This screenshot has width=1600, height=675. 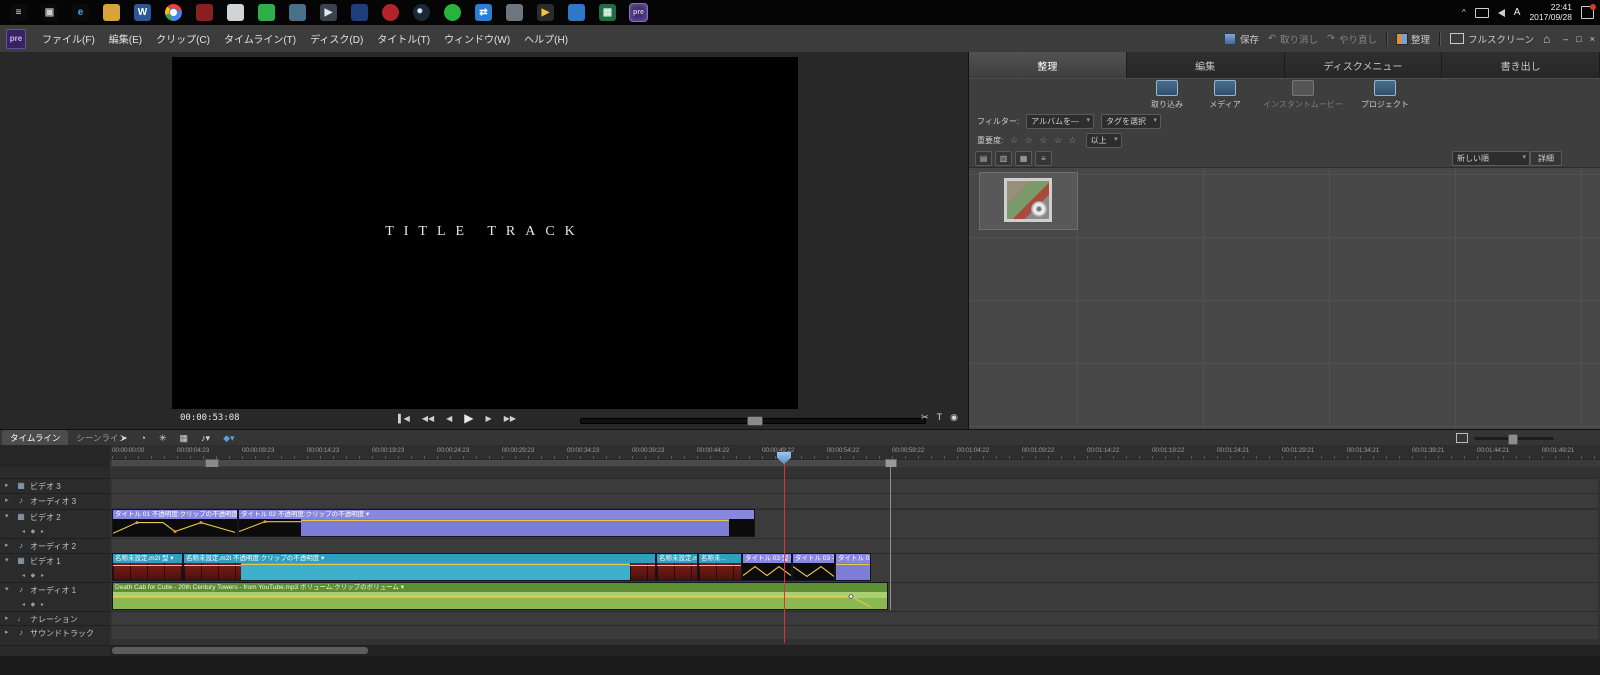 What do you see at coordinates (1492, 39) in the screenshot?
I see `fullscreen-button: フルスクリーン` at bounding box center [1492, 39].